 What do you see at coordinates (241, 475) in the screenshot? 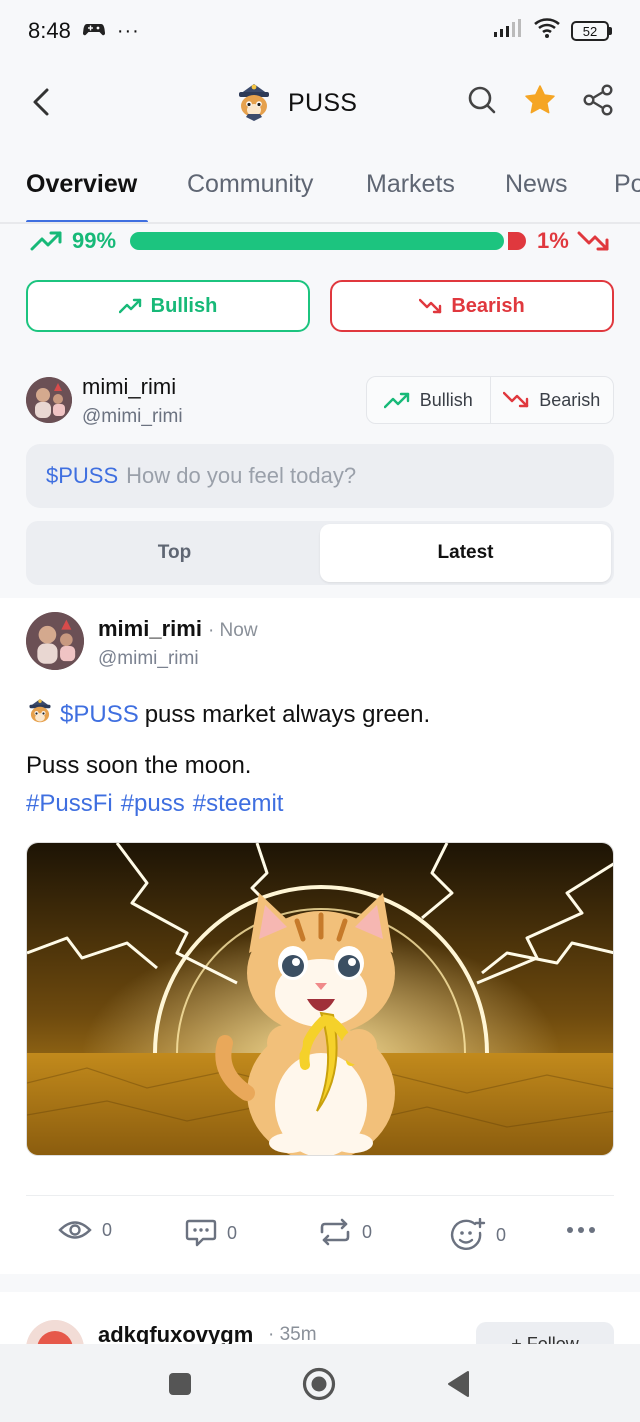
I see `composer-placeholder: How do you feel today?` at bounding box center [241, 475].